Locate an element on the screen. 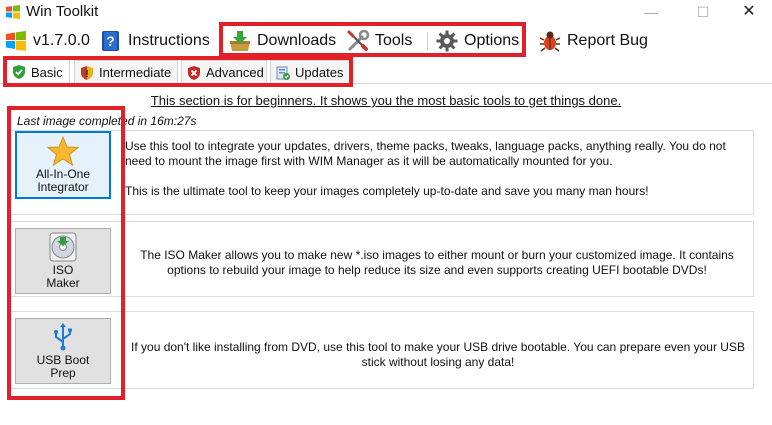 This screenshot has height=425, width=772. tab-advanced-label: Advanced is located at coordinates (235, 72).